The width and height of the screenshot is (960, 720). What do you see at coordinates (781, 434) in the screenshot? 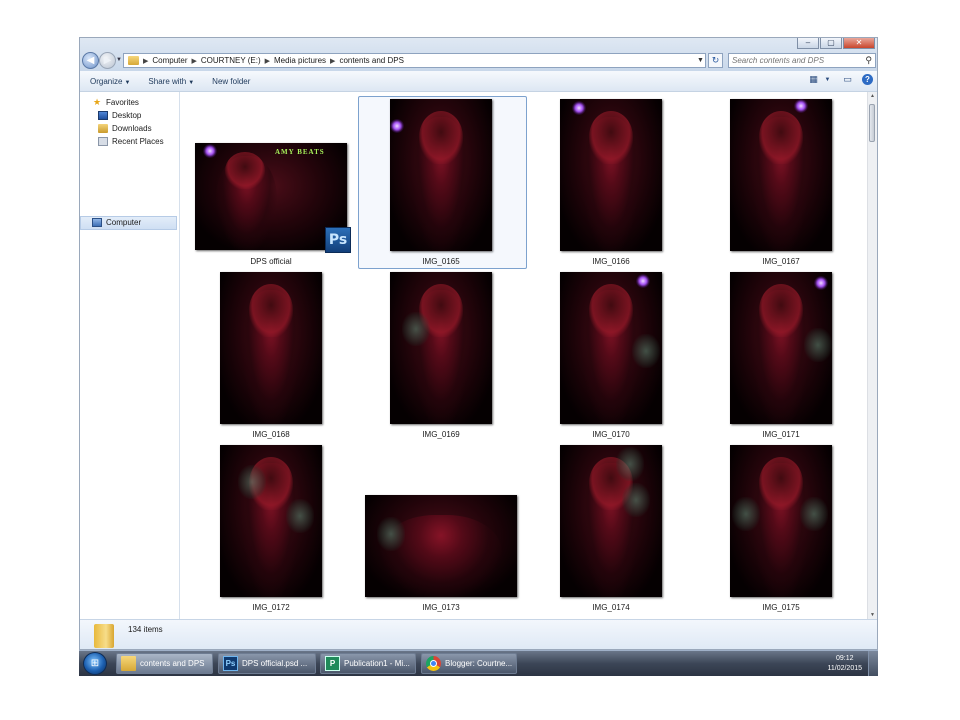
I see `file-name: IMG_0171` at bounding box center [781, 434].